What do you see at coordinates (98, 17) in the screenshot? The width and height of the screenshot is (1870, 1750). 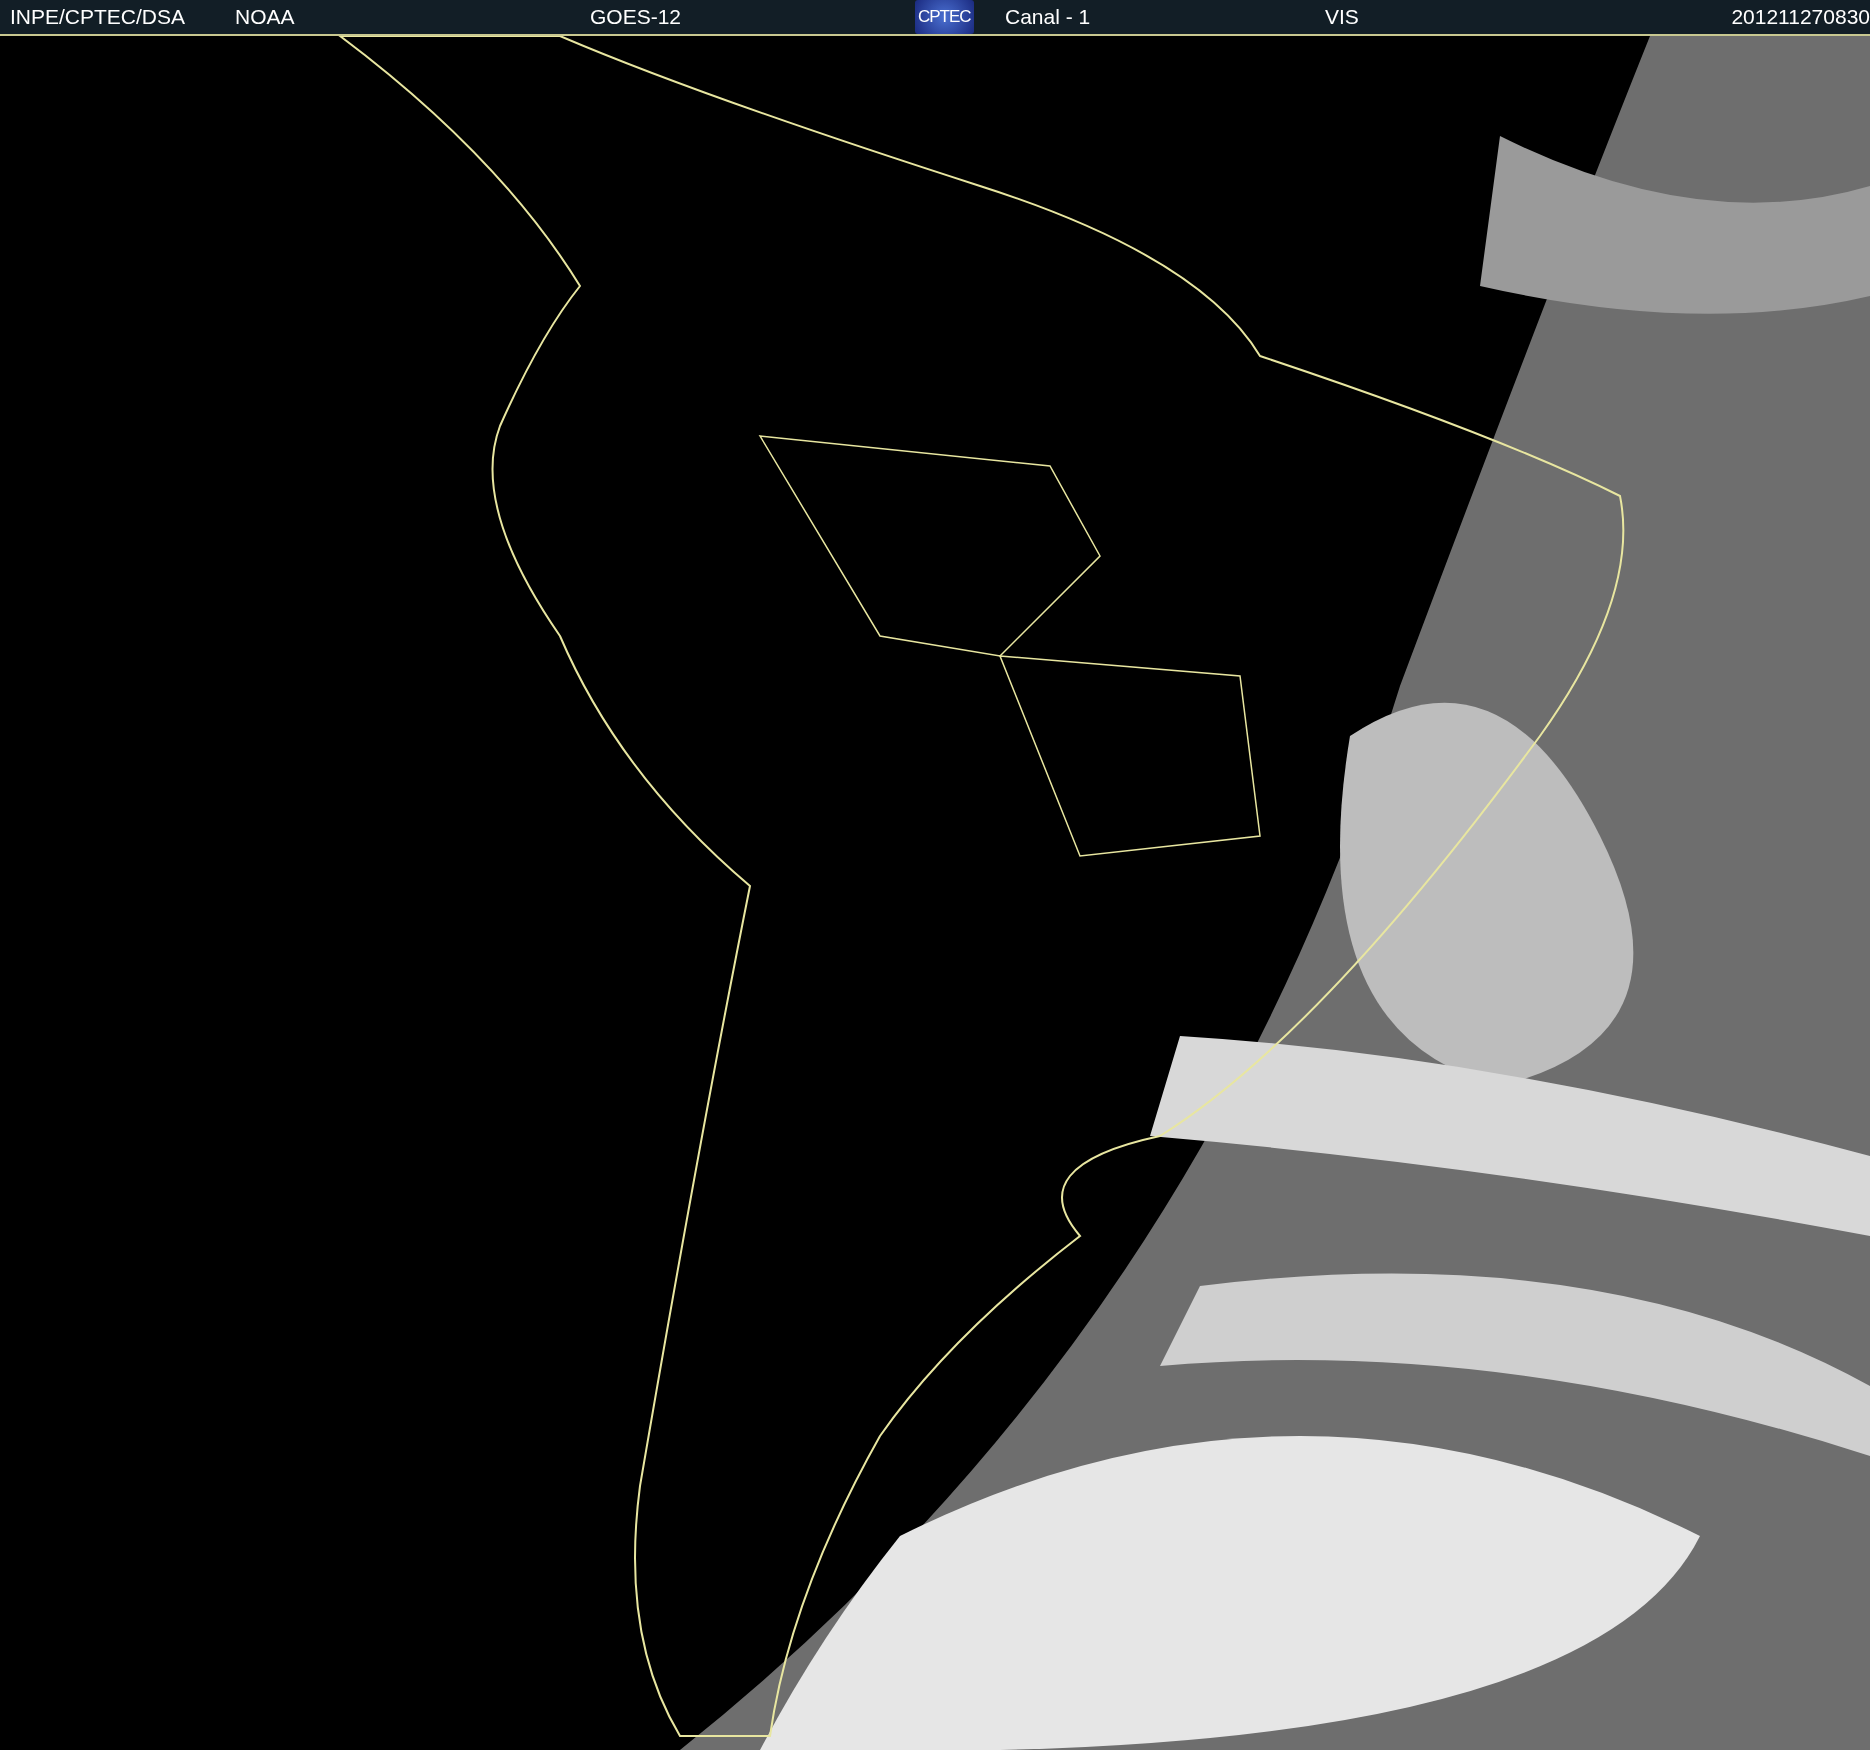 I see `header-label: INPE/CPTEC/DSA` at bounding box center [98, 17].